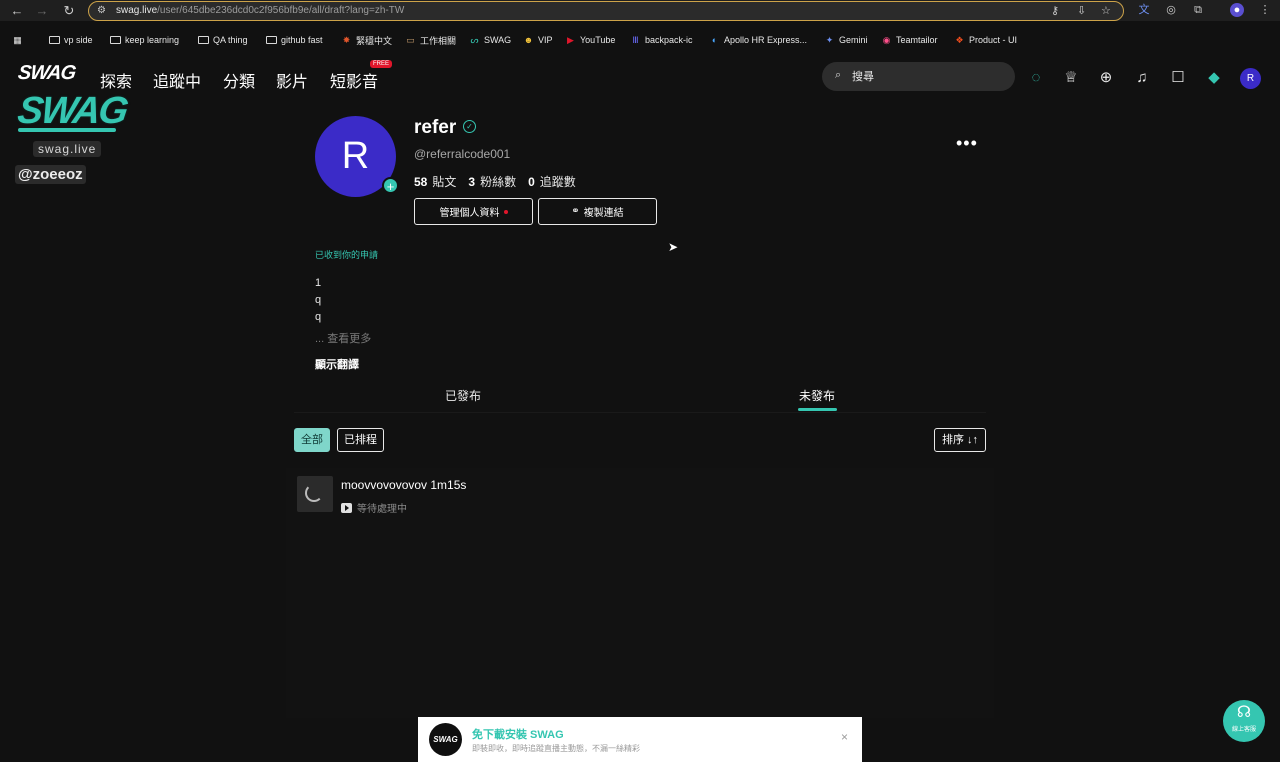 The width and height of the screenshot is (1280, 762). I want to click on post-title: moovvovovovov 1m15s, so click(403, 485).